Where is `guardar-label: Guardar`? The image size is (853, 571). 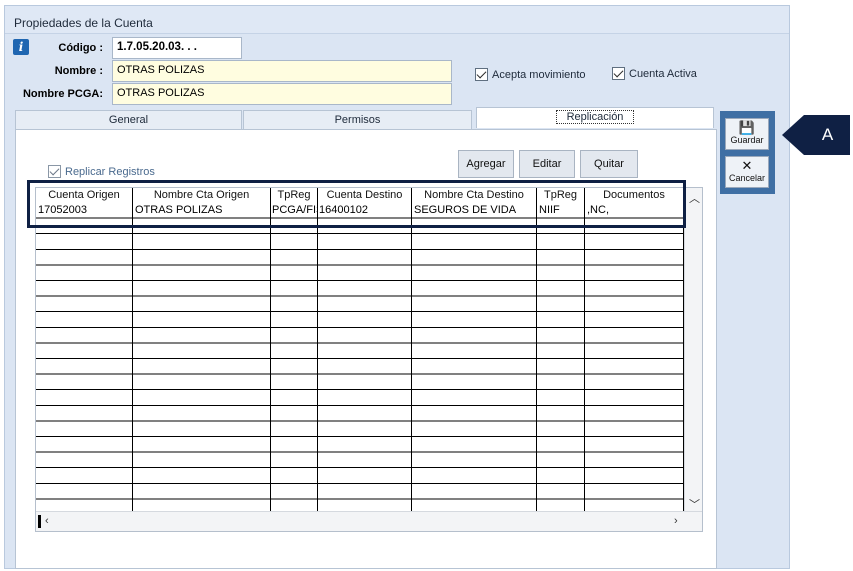
guardar-label: Guardar is located at coordinates (747, 140).